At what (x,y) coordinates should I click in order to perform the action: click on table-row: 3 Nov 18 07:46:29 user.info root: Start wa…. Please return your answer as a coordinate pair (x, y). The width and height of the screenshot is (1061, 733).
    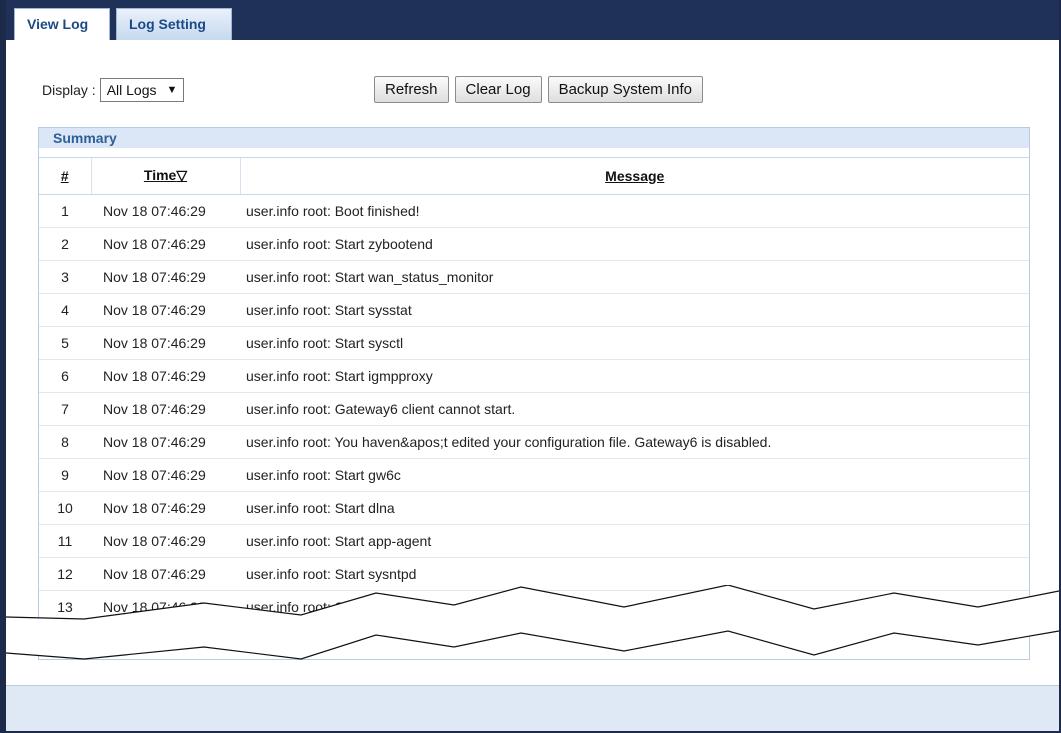
    Looking at the image, I should click on (534, 277).